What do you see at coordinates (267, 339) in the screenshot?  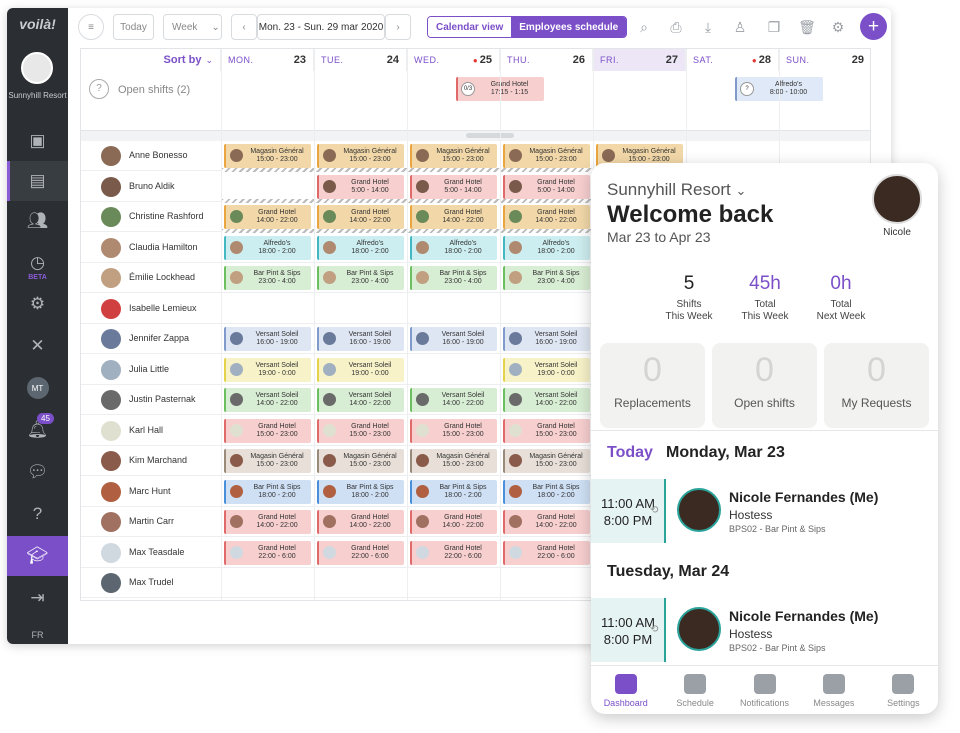 I see `shift-block: Versant Soleil16:00 - 19:00` at bounding box center [267, 339].